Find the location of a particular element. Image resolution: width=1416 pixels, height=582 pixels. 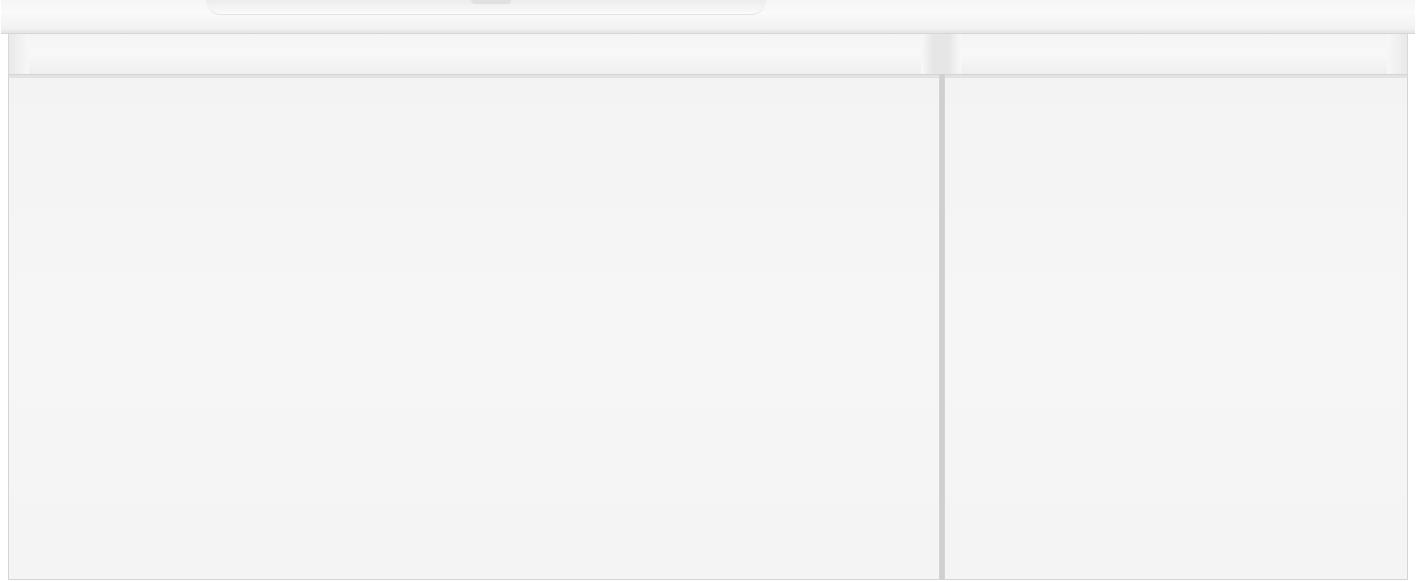

handle-recess-channel is located at coordinates (708, 54).